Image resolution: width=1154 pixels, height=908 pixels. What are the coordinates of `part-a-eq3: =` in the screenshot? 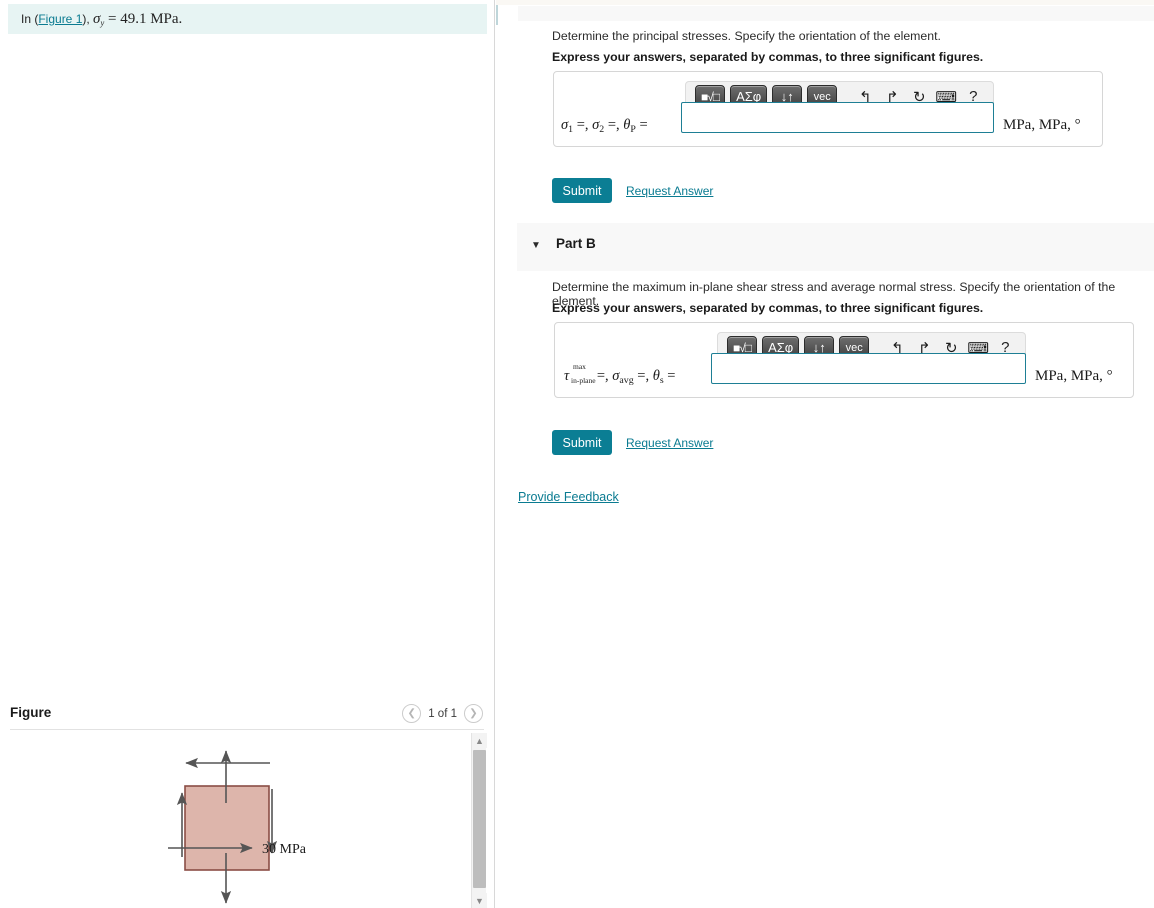 It's located at (641, 125).